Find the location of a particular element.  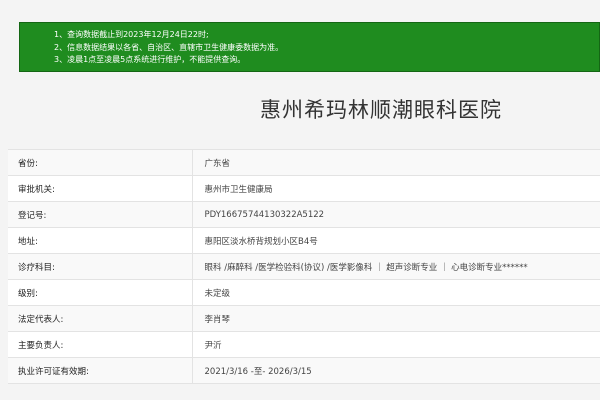

detail-row-registration-number: 登记号: PDY16675744130322A5122 is located at coordinates (304, 214).